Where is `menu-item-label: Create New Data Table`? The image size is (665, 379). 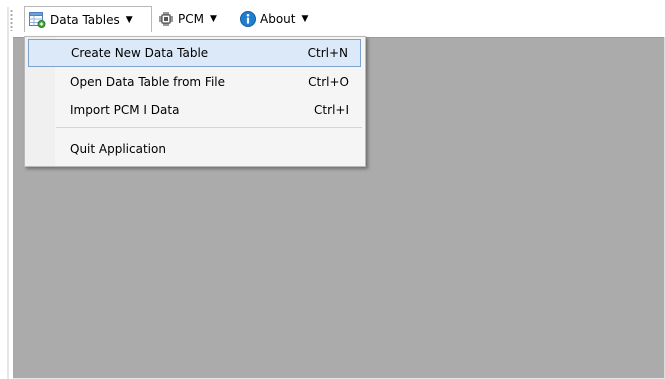
menu-item-label: Create New Data Table is located at coordinates (140, 53).